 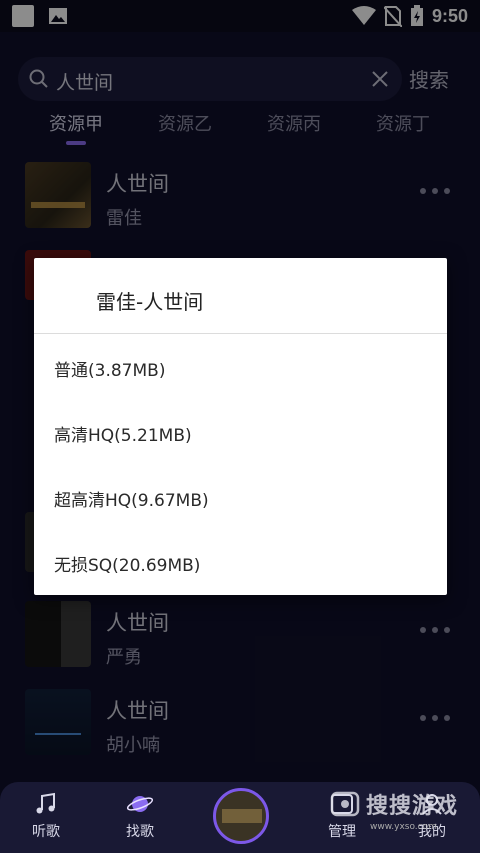 I want to click on watermark: 搜搜游戏, so click(x=394, y=804).